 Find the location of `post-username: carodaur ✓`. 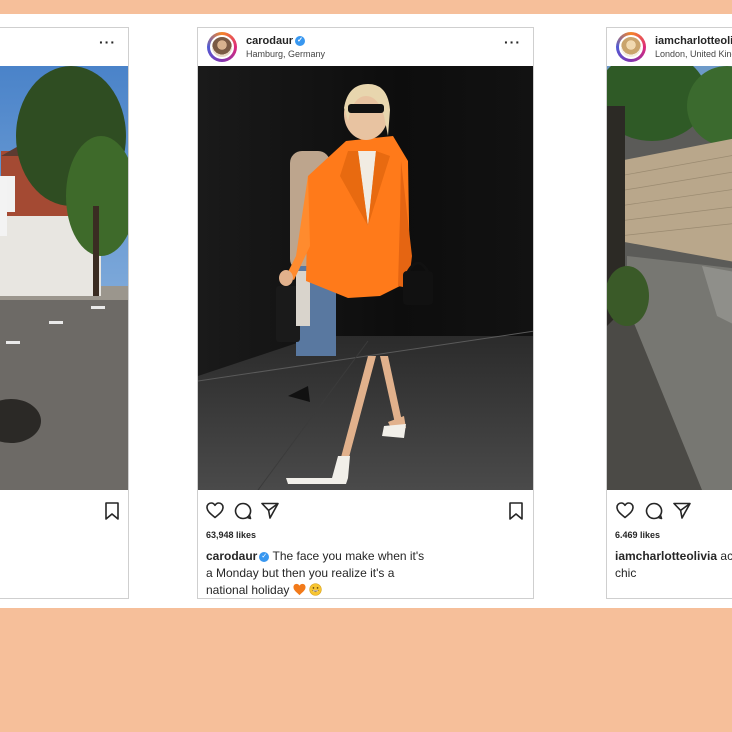

post-username: carodaur ✓ is located at coordinates (276, 41).